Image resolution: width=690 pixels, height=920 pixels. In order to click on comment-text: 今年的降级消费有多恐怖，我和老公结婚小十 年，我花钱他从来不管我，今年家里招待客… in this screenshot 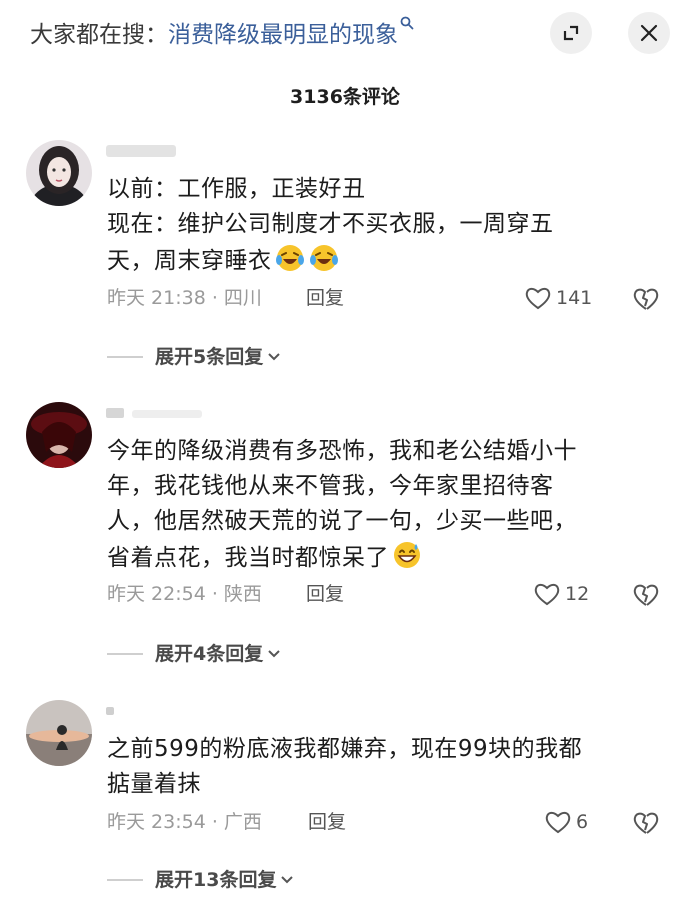, I will do `click(381, 505)`.